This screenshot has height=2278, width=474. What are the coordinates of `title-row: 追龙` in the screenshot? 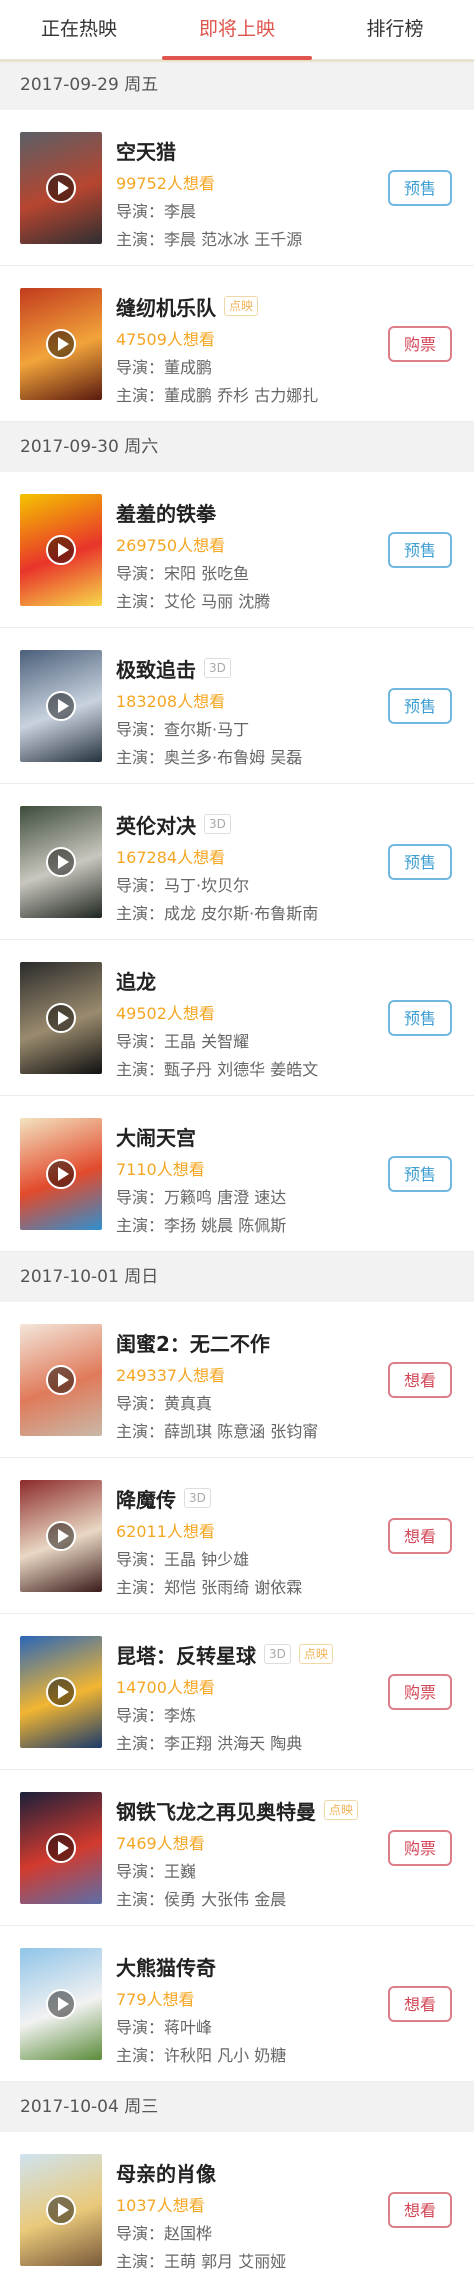 It's located at (240, 980).